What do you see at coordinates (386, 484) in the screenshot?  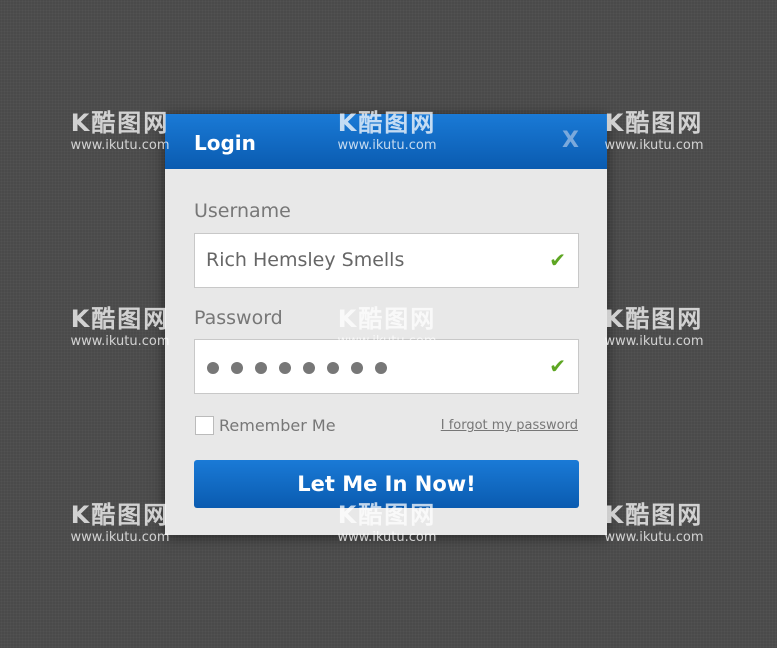 I see `login-button: Let Me In Now!` at bounding box center [386, 484].